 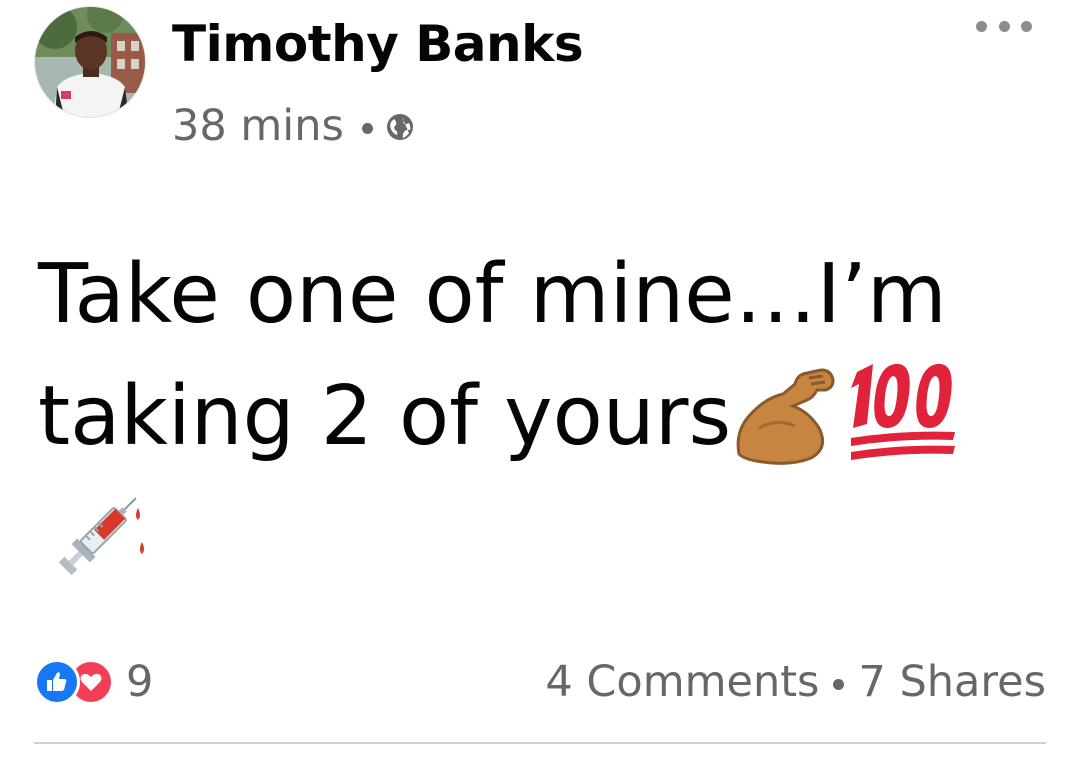 What do you see at coordinates (97, 539) in the screenshot?
I see `syringe-icon` at bounding box center [97, 539].